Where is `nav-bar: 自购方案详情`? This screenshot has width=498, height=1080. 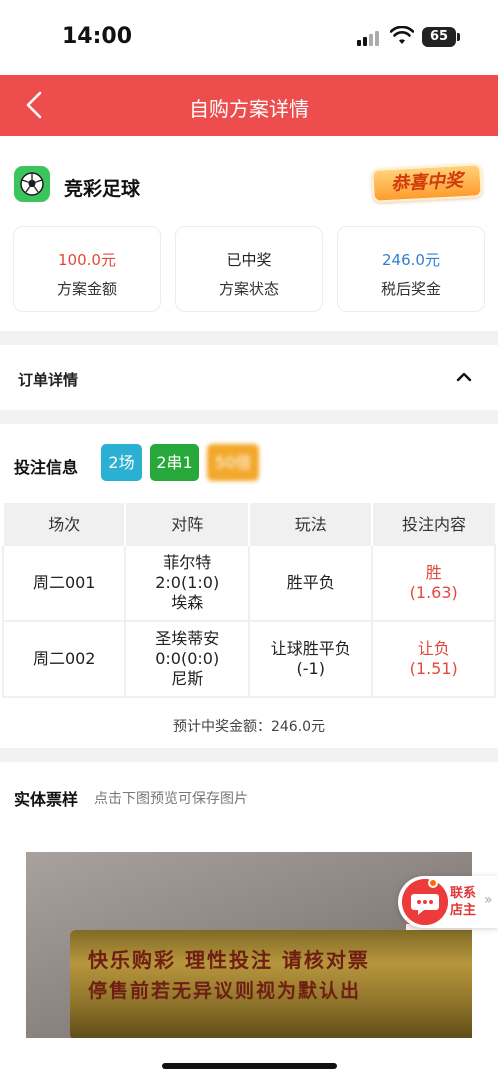
nav-bar: 自购方案详情 is located at coordinates (249, 105).